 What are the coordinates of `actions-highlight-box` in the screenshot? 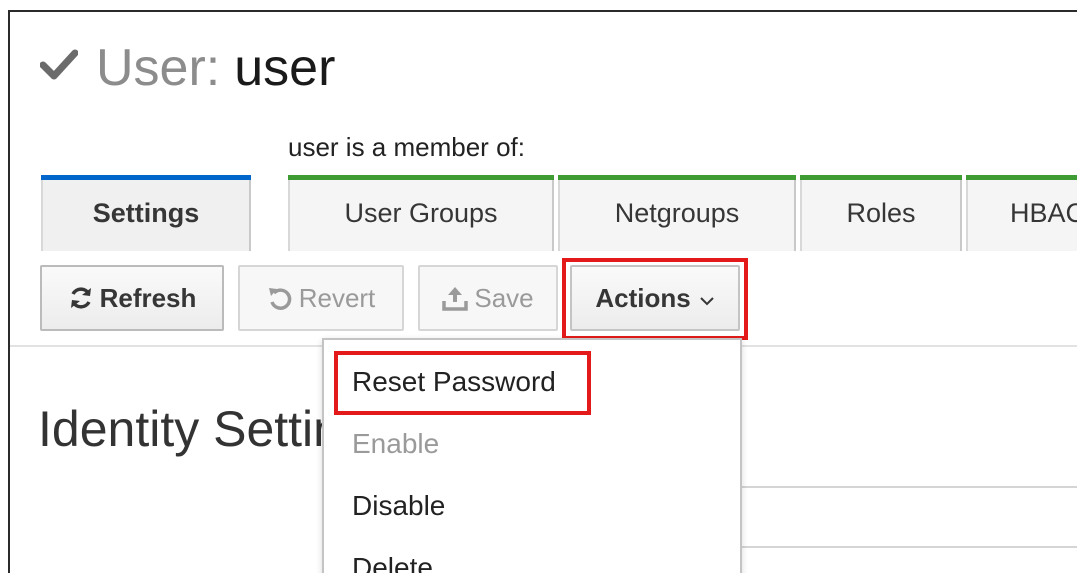 It's located at (655, 299).